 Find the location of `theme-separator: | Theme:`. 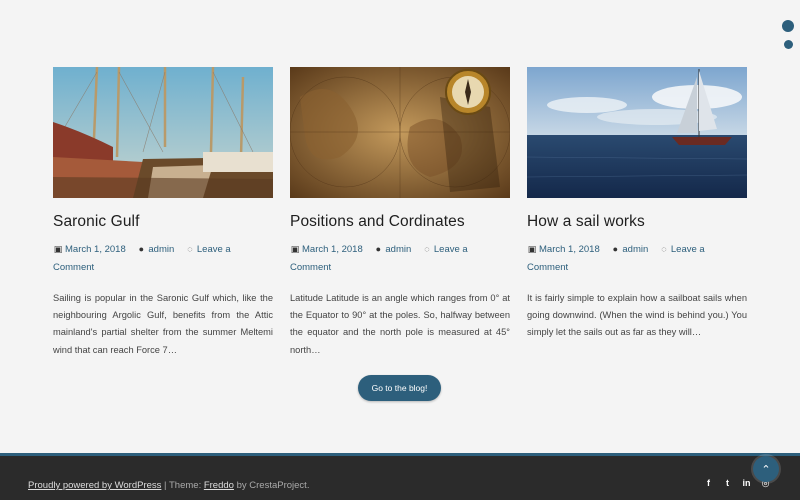

theme-separator: | Theme: is located at coordinates (182, 485).